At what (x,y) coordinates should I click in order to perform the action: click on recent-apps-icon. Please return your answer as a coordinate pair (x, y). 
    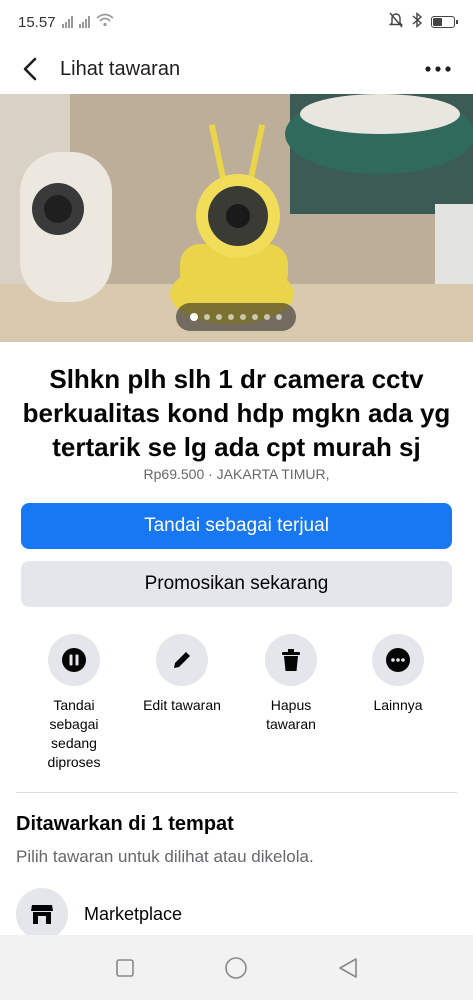
    Looking at the image, I should click on (125, 968).